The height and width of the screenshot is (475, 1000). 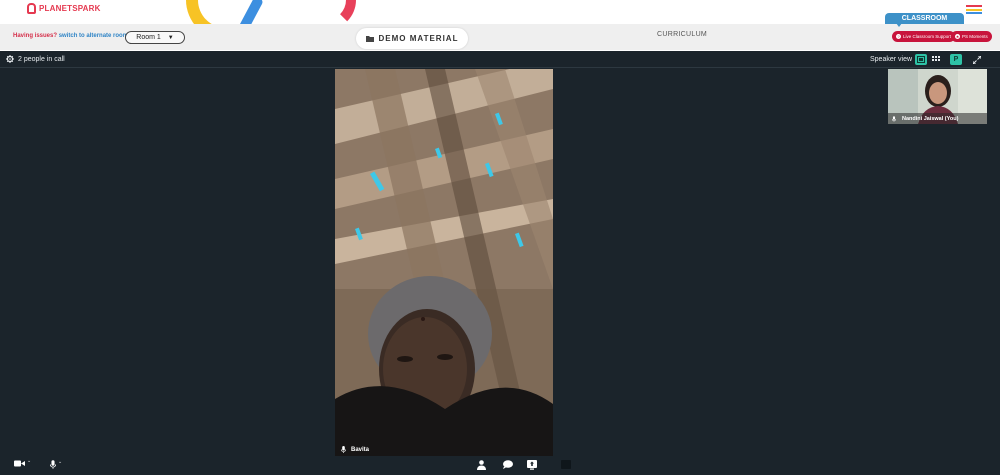 What do you see at coordinates (31, 8) in the screenshot?
I see `logo-icon` at bounding box center [31, 8].